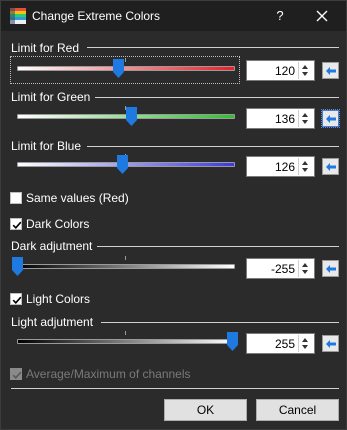 This screenshot has width=347, height=430. Describe the element at coordinates (213, 146) in the screenshot. I see `blue-section-divider` at that location.